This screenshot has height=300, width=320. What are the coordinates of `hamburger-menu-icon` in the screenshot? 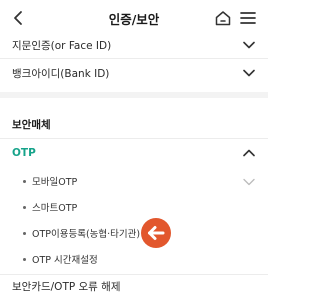 It's located at (248, 18).